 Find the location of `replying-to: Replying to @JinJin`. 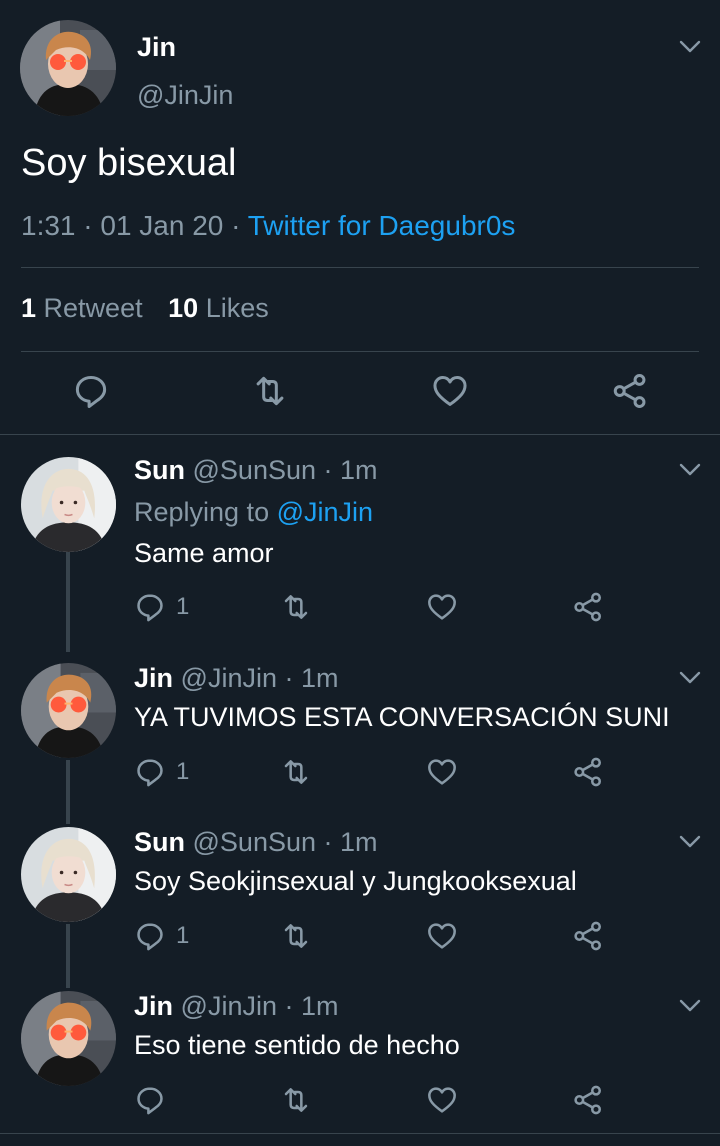

replying-to: Replying to @JinJin is located at coordinates (253, 512).